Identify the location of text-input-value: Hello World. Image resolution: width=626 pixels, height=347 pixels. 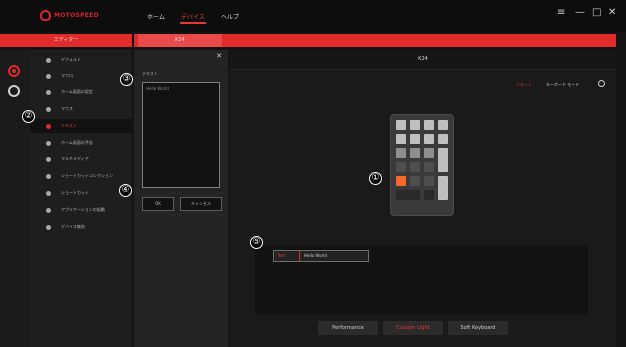
(157, 88).